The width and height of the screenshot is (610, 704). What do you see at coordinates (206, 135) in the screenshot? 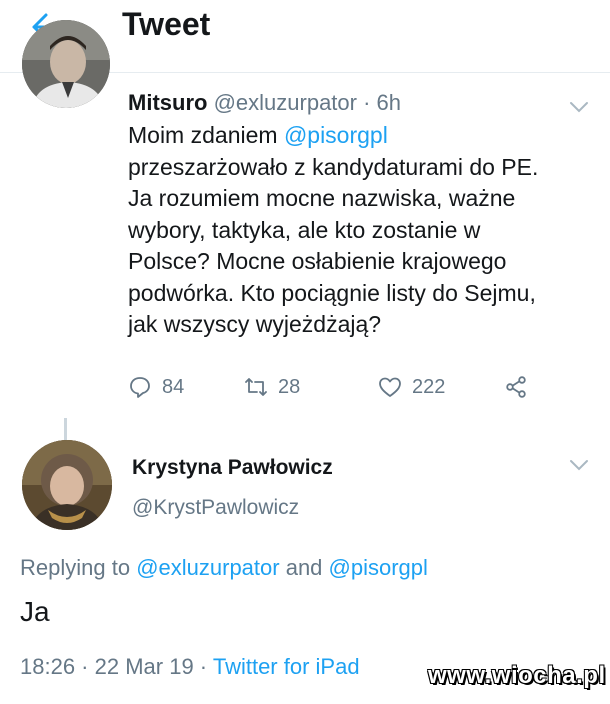
I see `tweet-text-start: Moim zdaniem` at bounding box center [206, 135].